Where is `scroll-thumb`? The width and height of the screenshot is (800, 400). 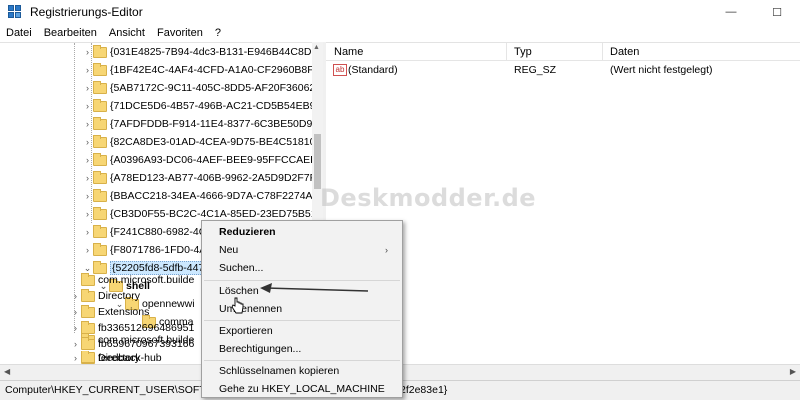 scroll-thumb is located at coordinates (317, 161).